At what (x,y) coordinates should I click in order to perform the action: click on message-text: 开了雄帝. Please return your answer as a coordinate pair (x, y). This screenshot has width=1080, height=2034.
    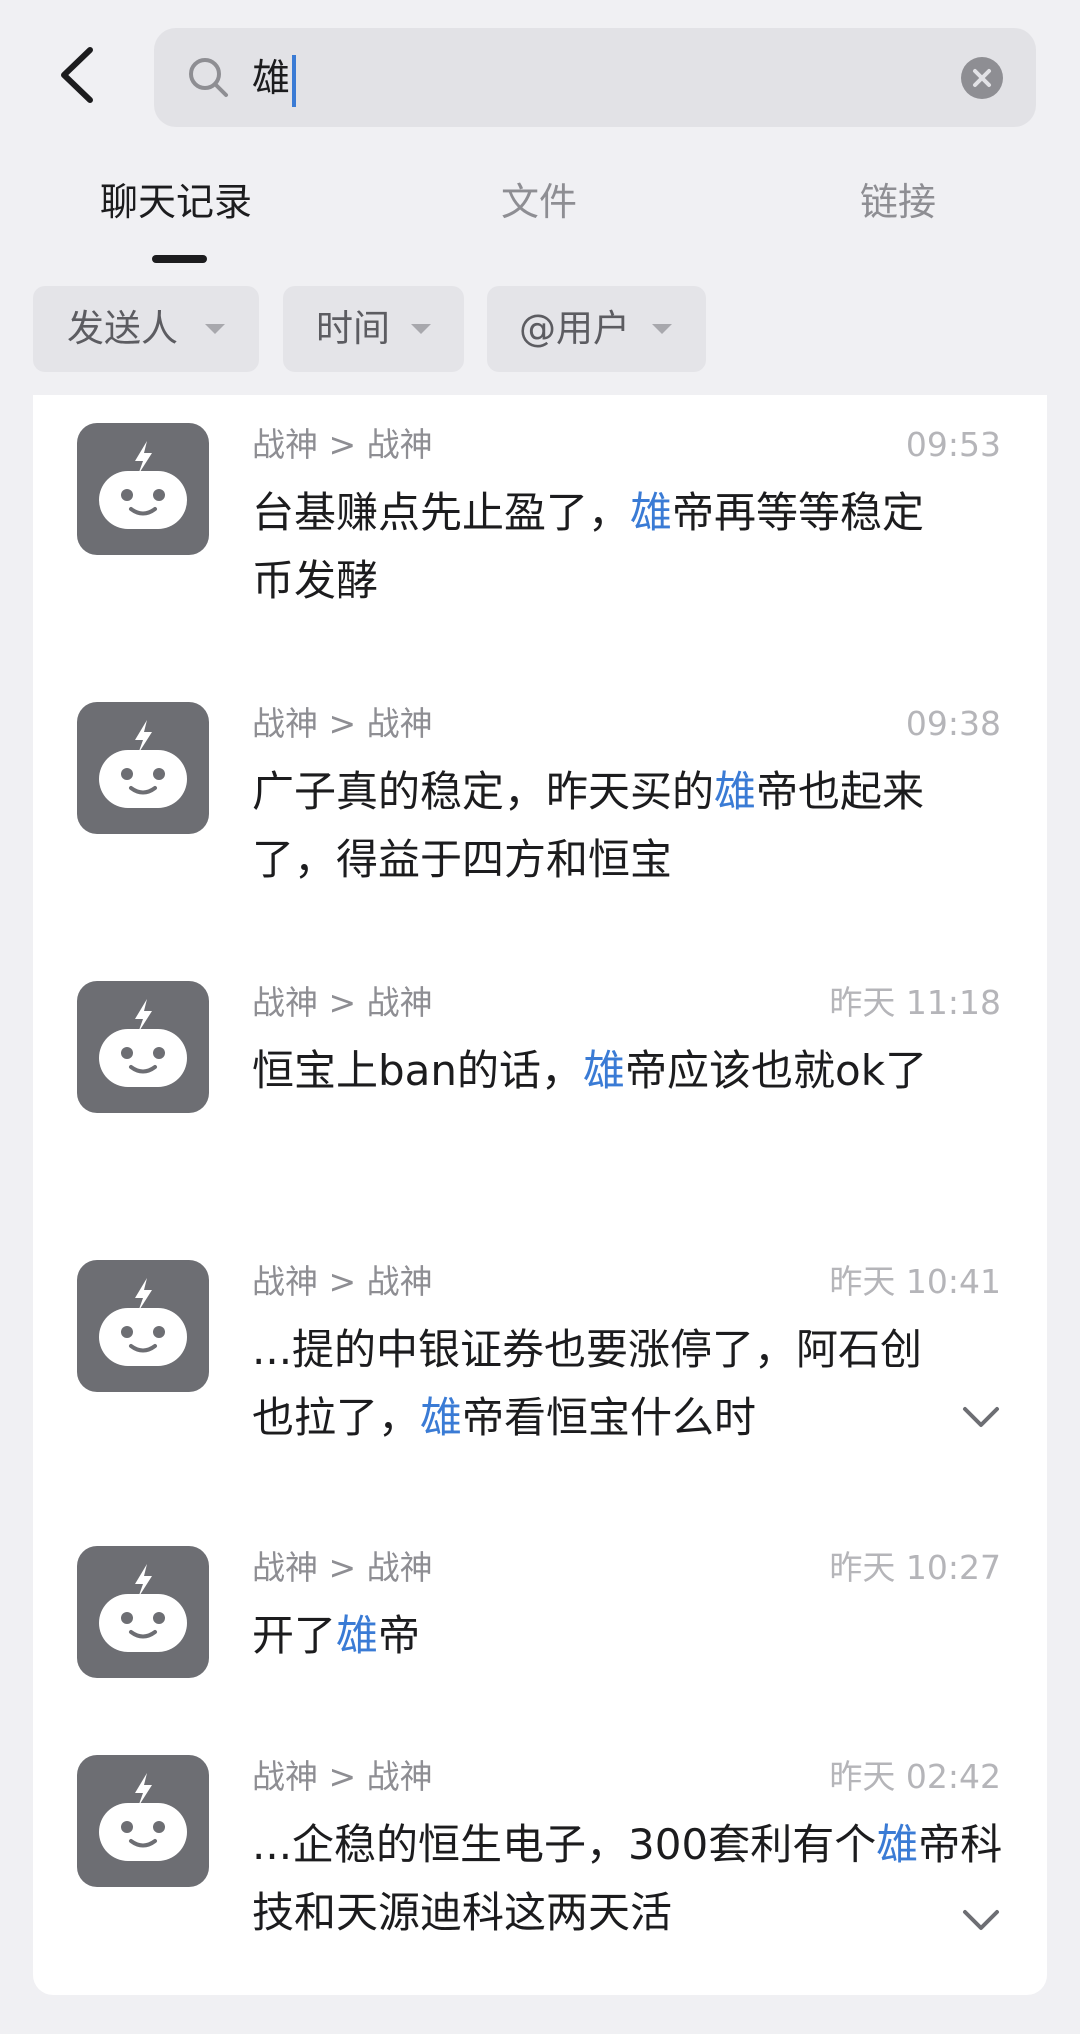
    Looking at the image, I should click on (336, 1635).